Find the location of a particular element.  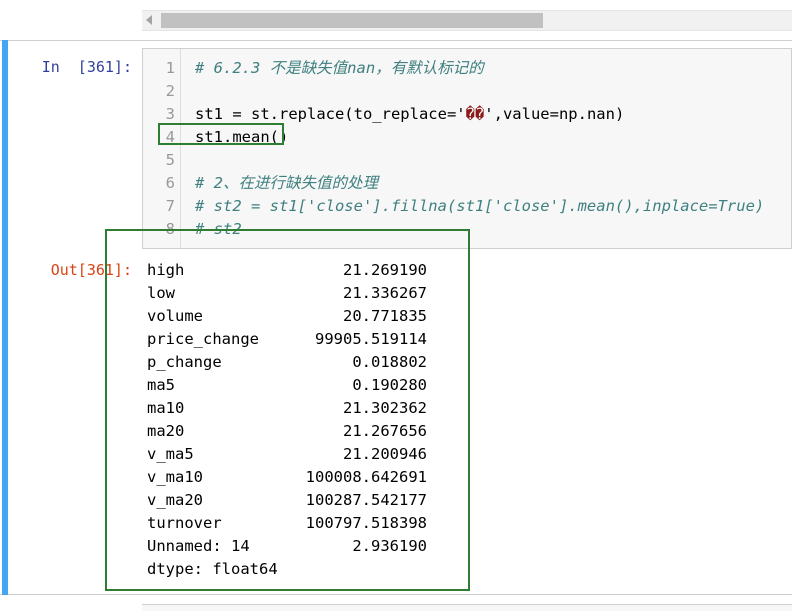

output-row: v_ma10 100008.642691 is located at coordinates (287, 477).